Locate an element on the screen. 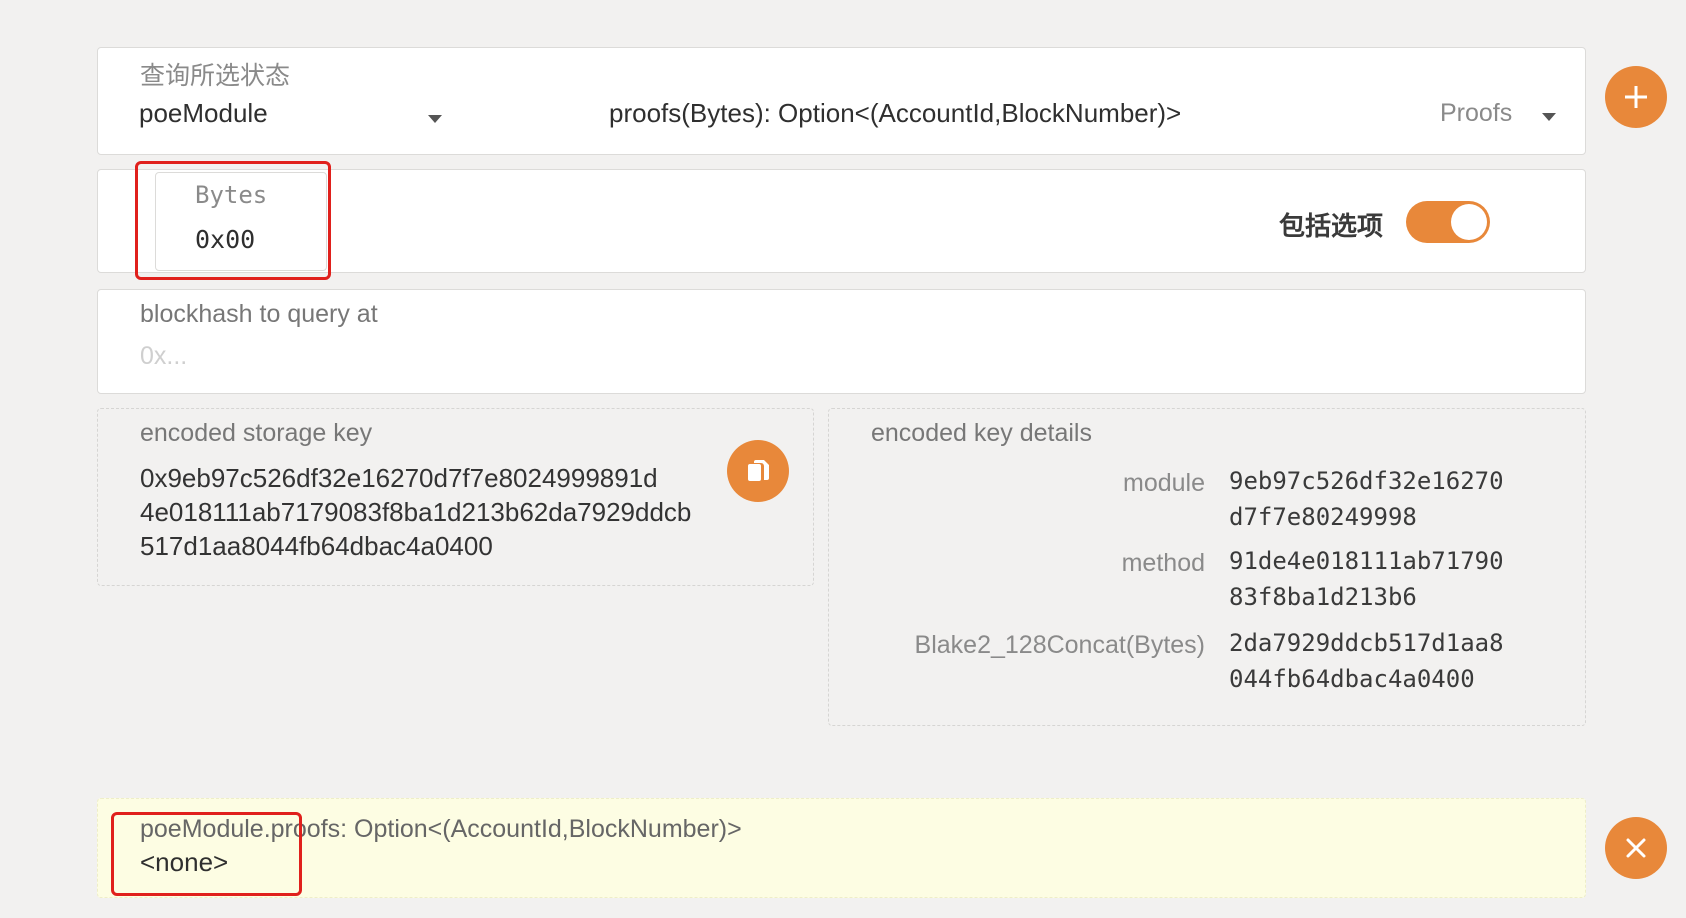  add-query-button is located at coordinates (1636, 97).